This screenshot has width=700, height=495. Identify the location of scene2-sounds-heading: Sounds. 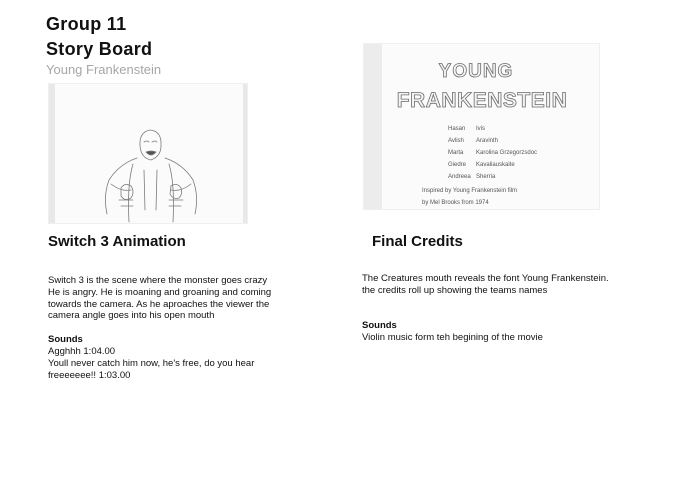
(379, 325).